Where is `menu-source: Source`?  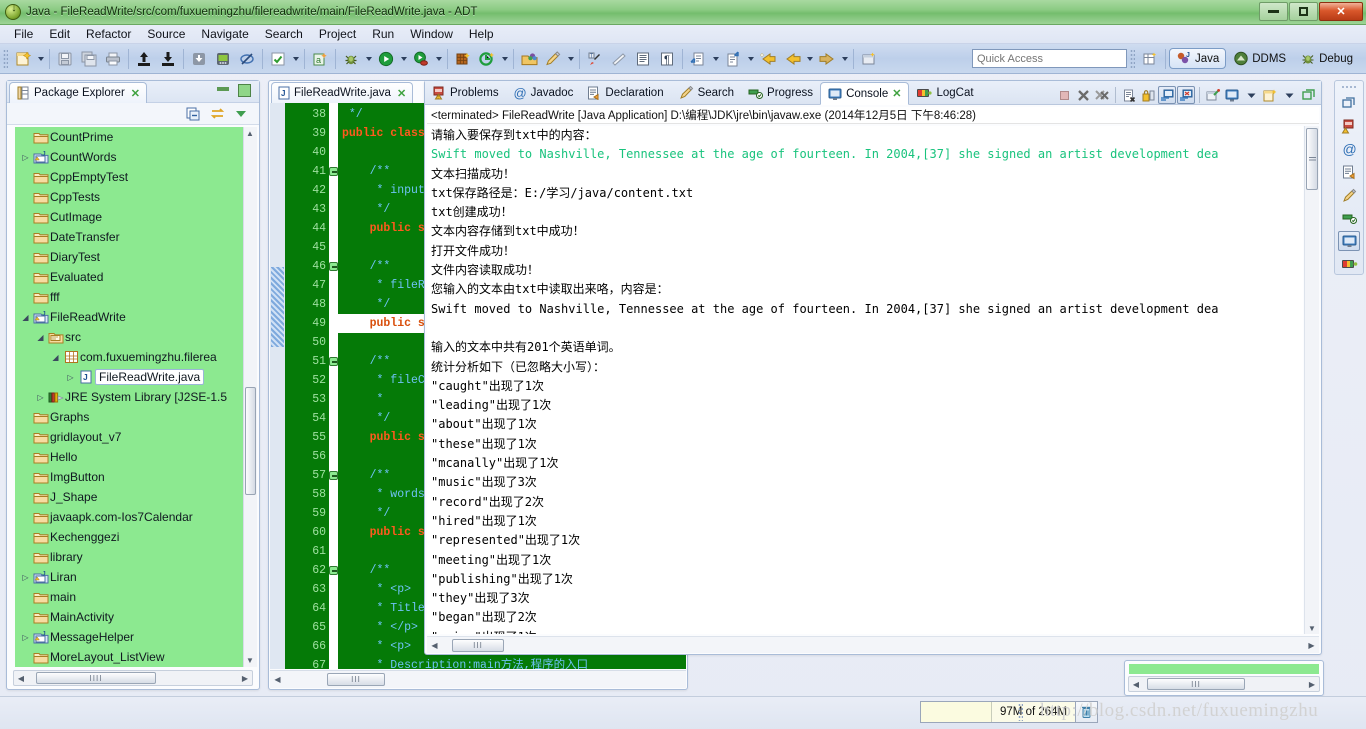
menu-source: Source is located at coordinates (166, 34).